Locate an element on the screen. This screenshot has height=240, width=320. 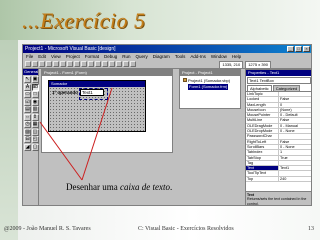
designer-title: Project1 - Form1 (Form) is located at coordinates (107, 73).